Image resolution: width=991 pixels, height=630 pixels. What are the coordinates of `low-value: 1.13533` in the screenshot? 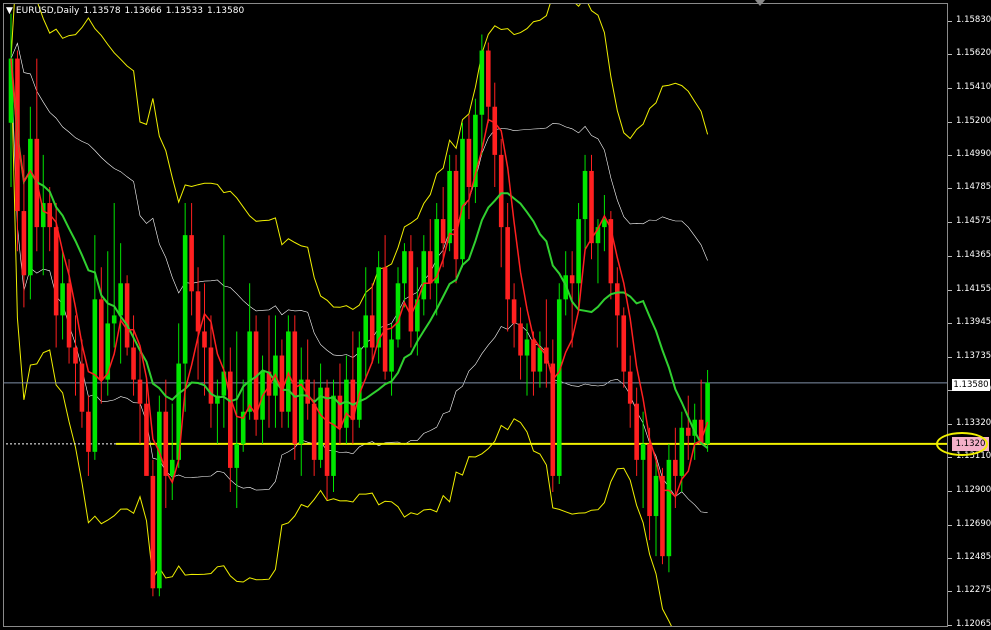 It's located at (184, 11).